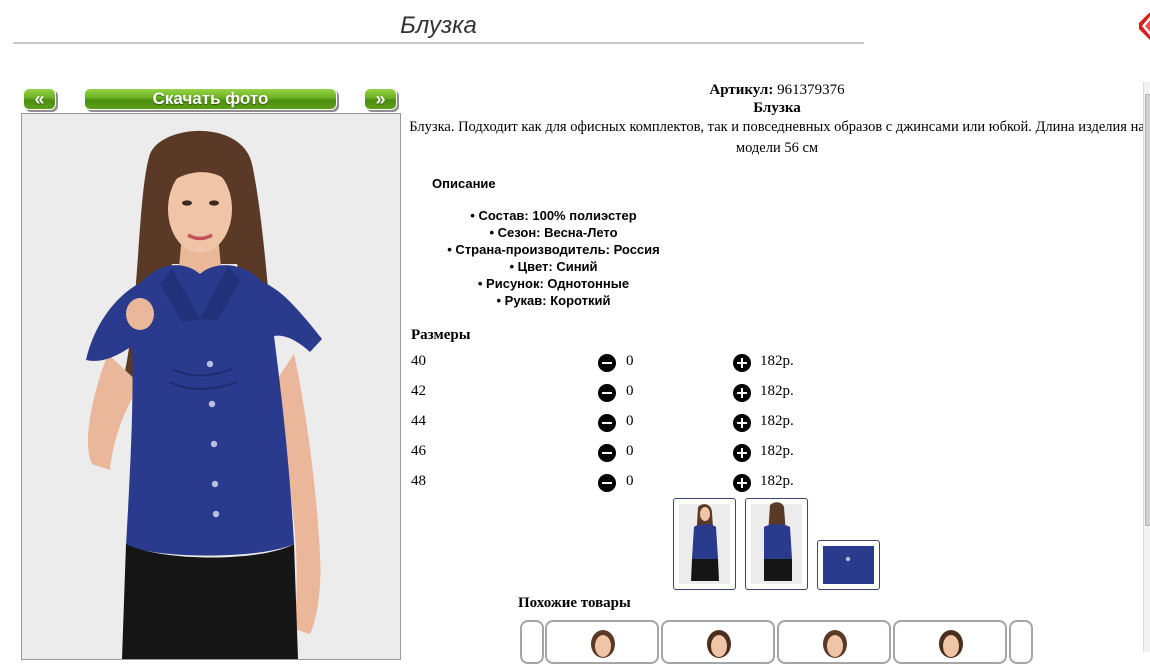 This screenshot has width=1150, height=664. I want to click on prev-photo-button: «, so click(39, 99).